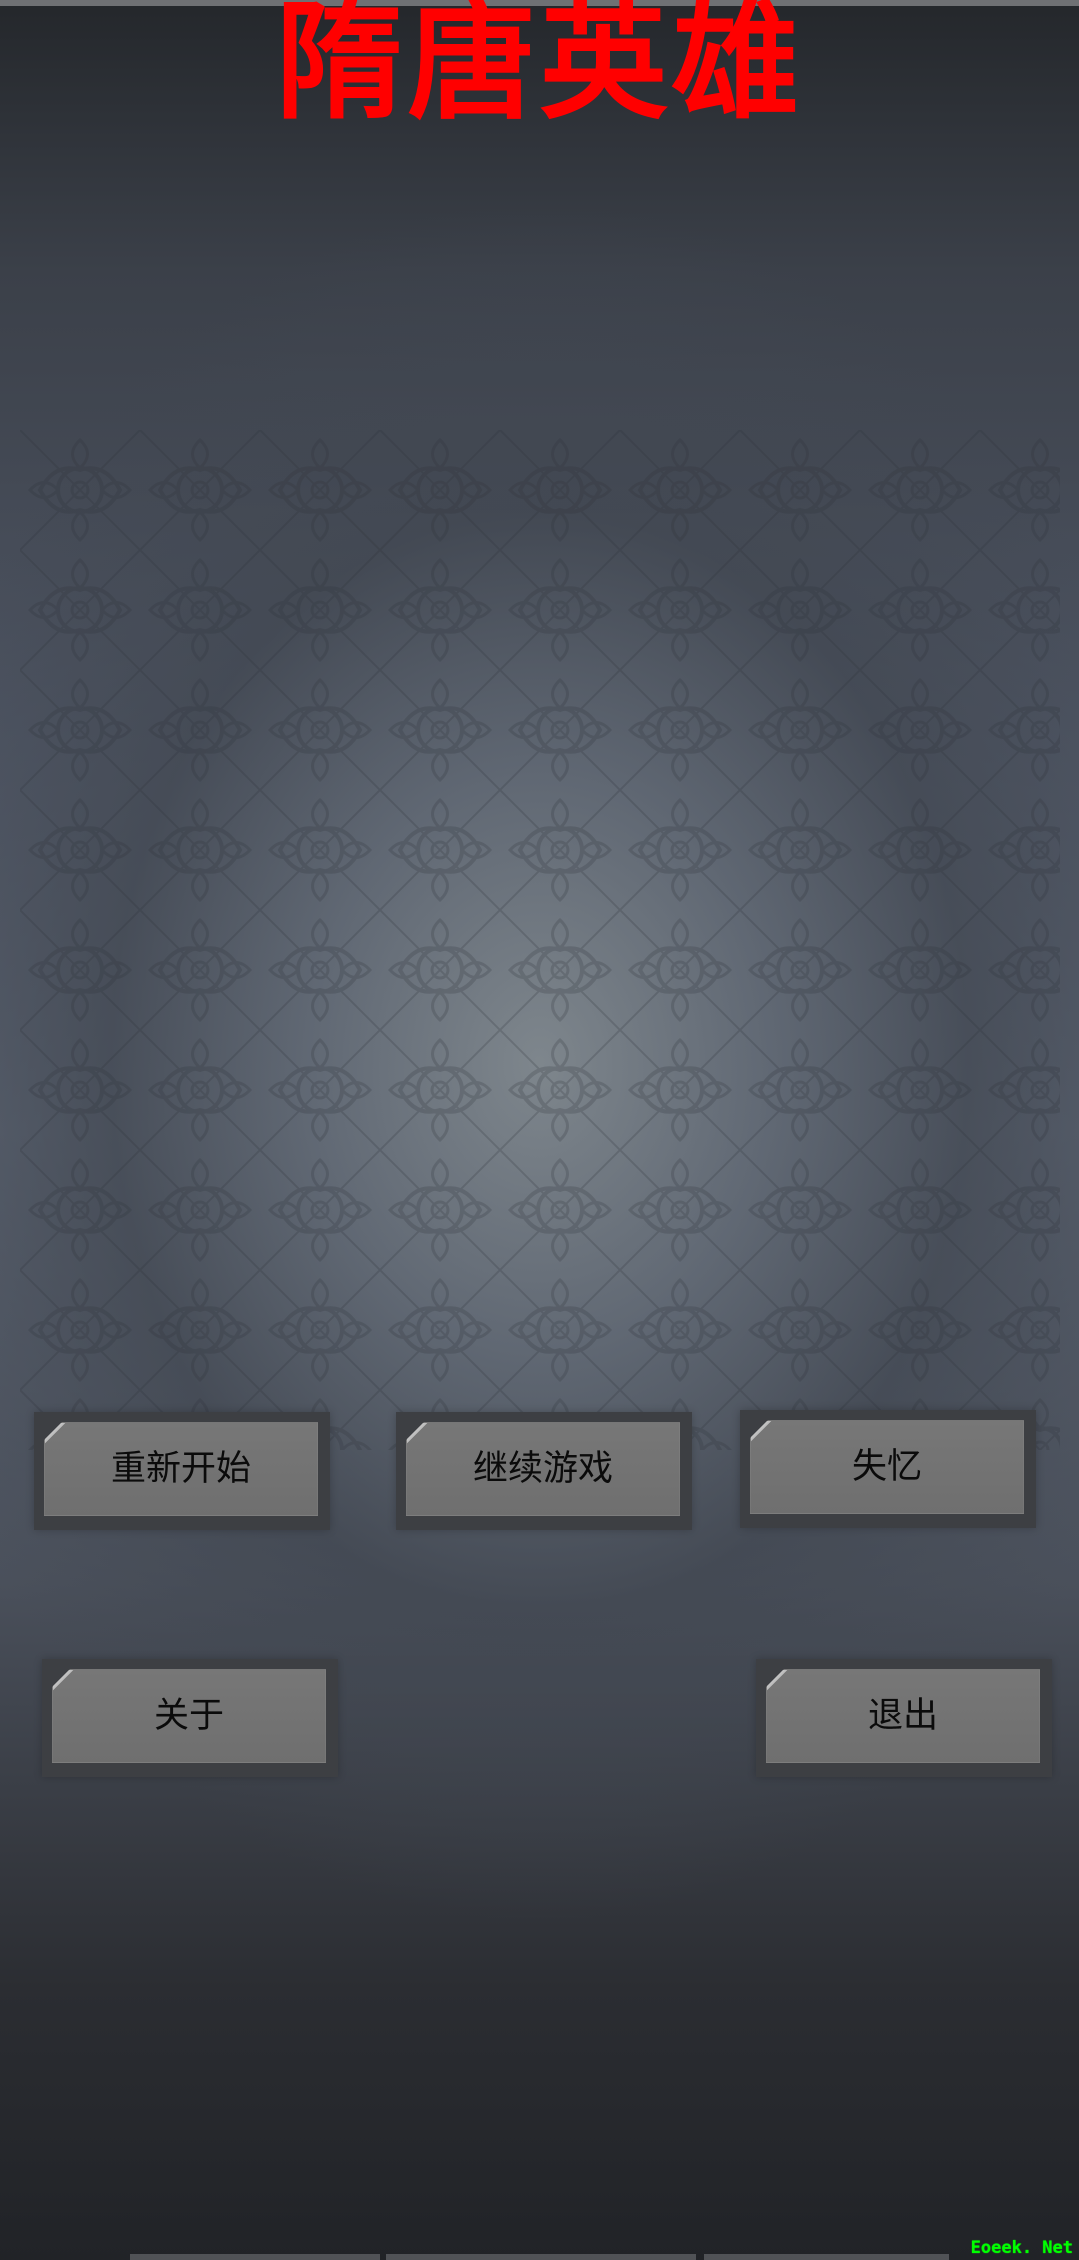 The height and width of the screenshot is (2260, 1079). I want to click on restart-button-label: 重新开始, so click(181, 1469).